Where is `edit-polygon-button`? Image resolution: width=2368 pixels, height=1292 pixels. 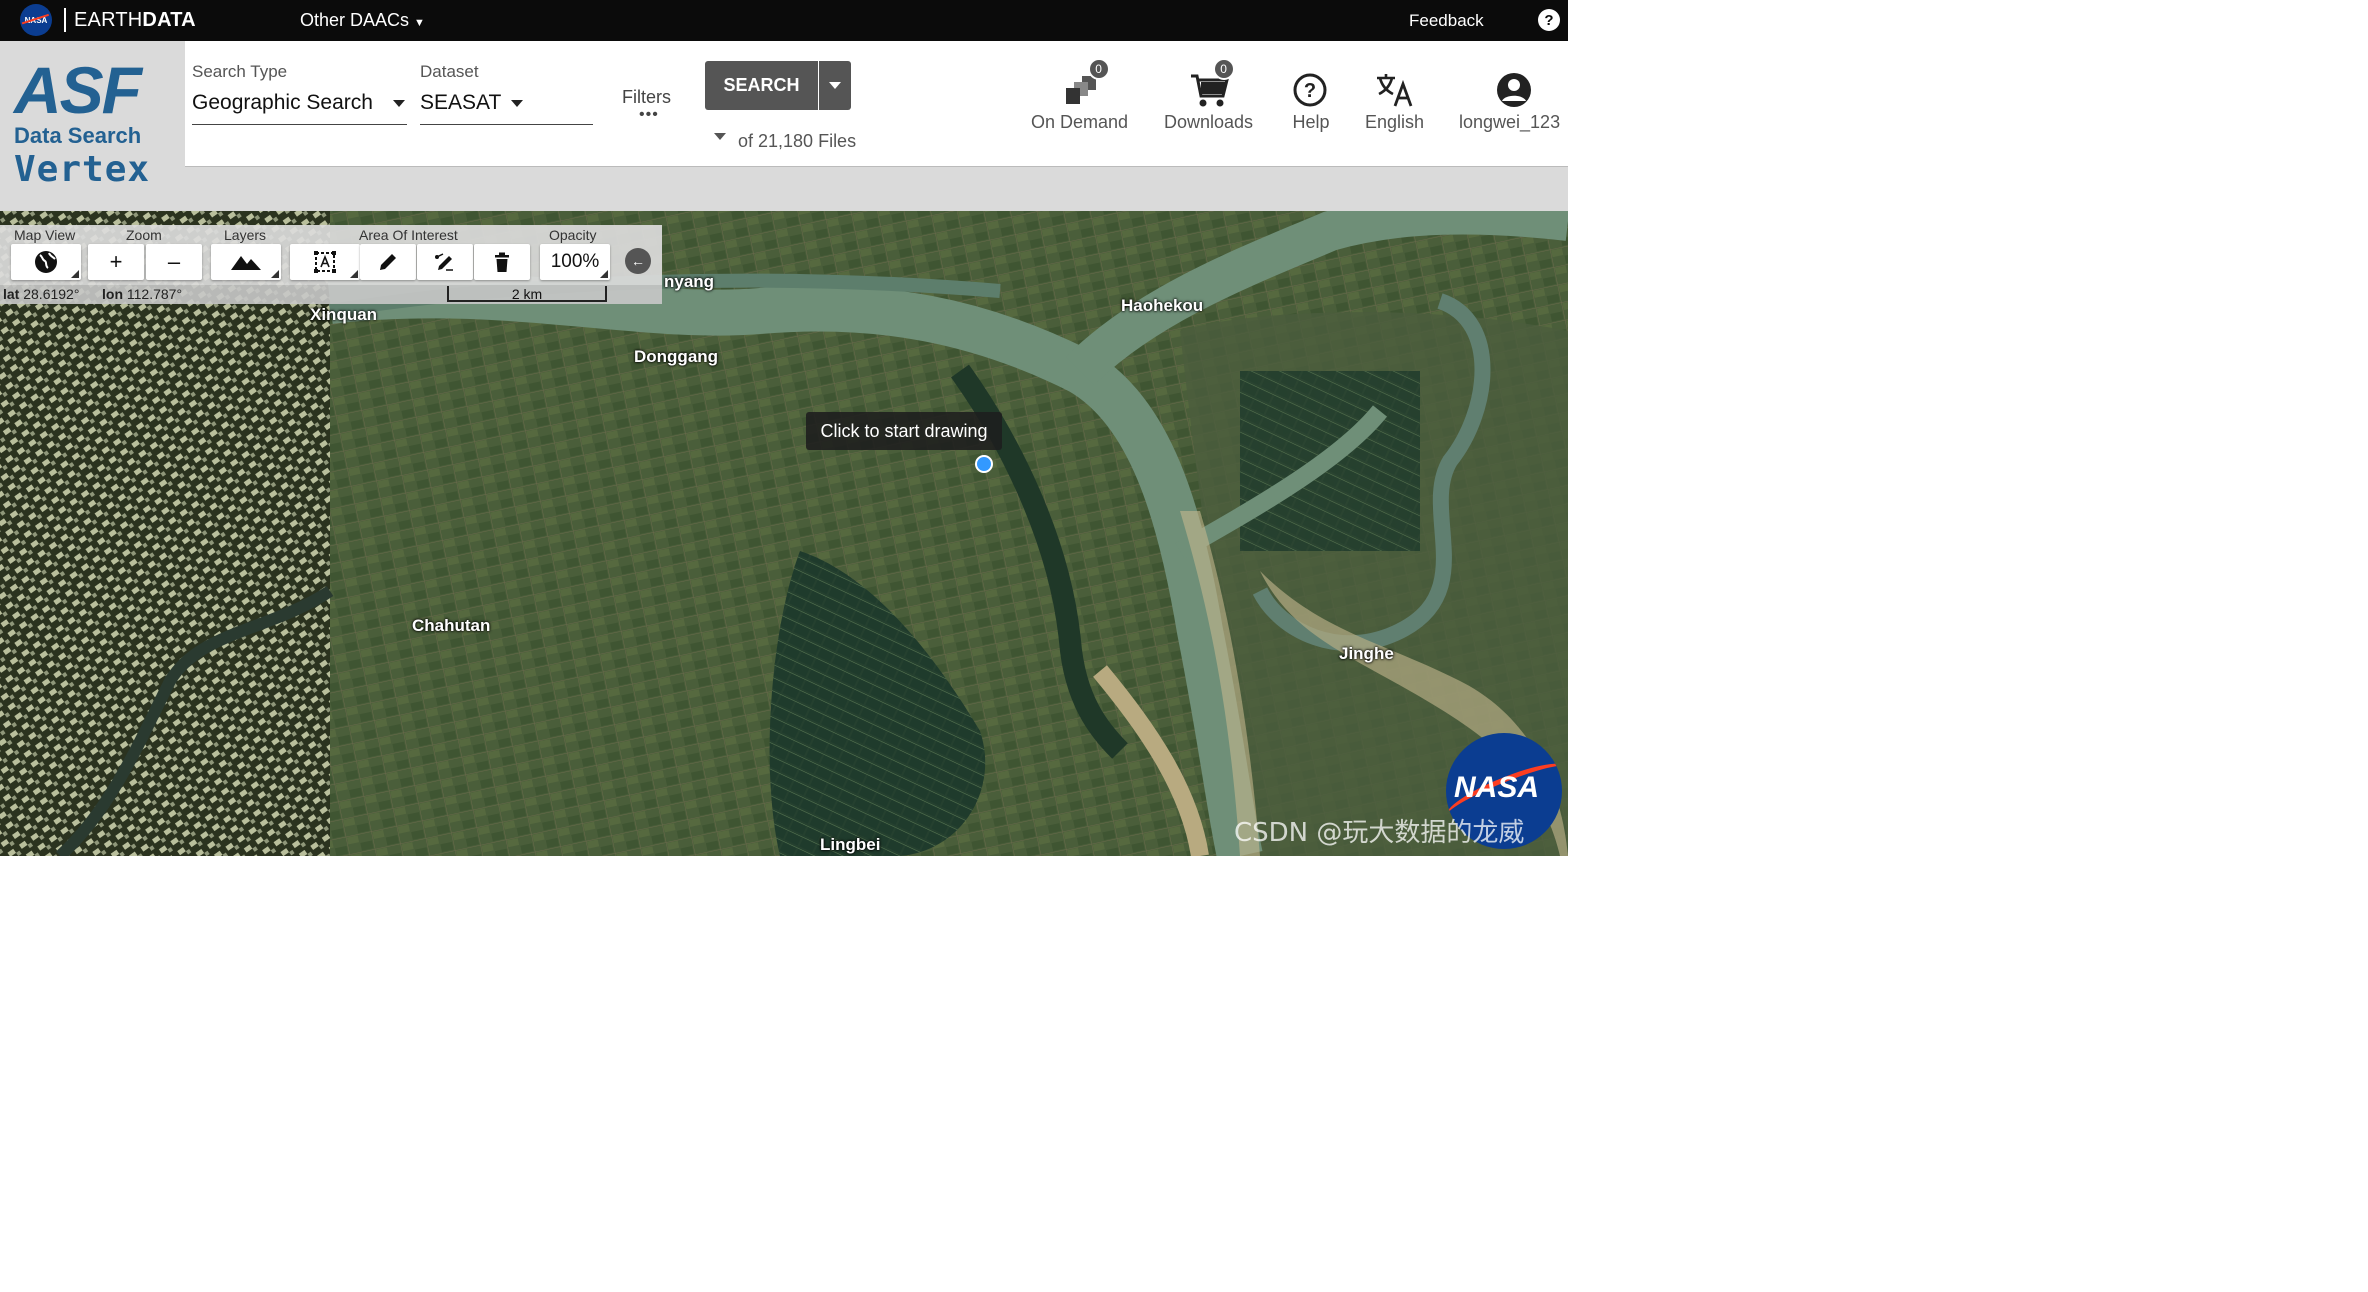 edit-polygon-button is located at coordinates (445, 262).